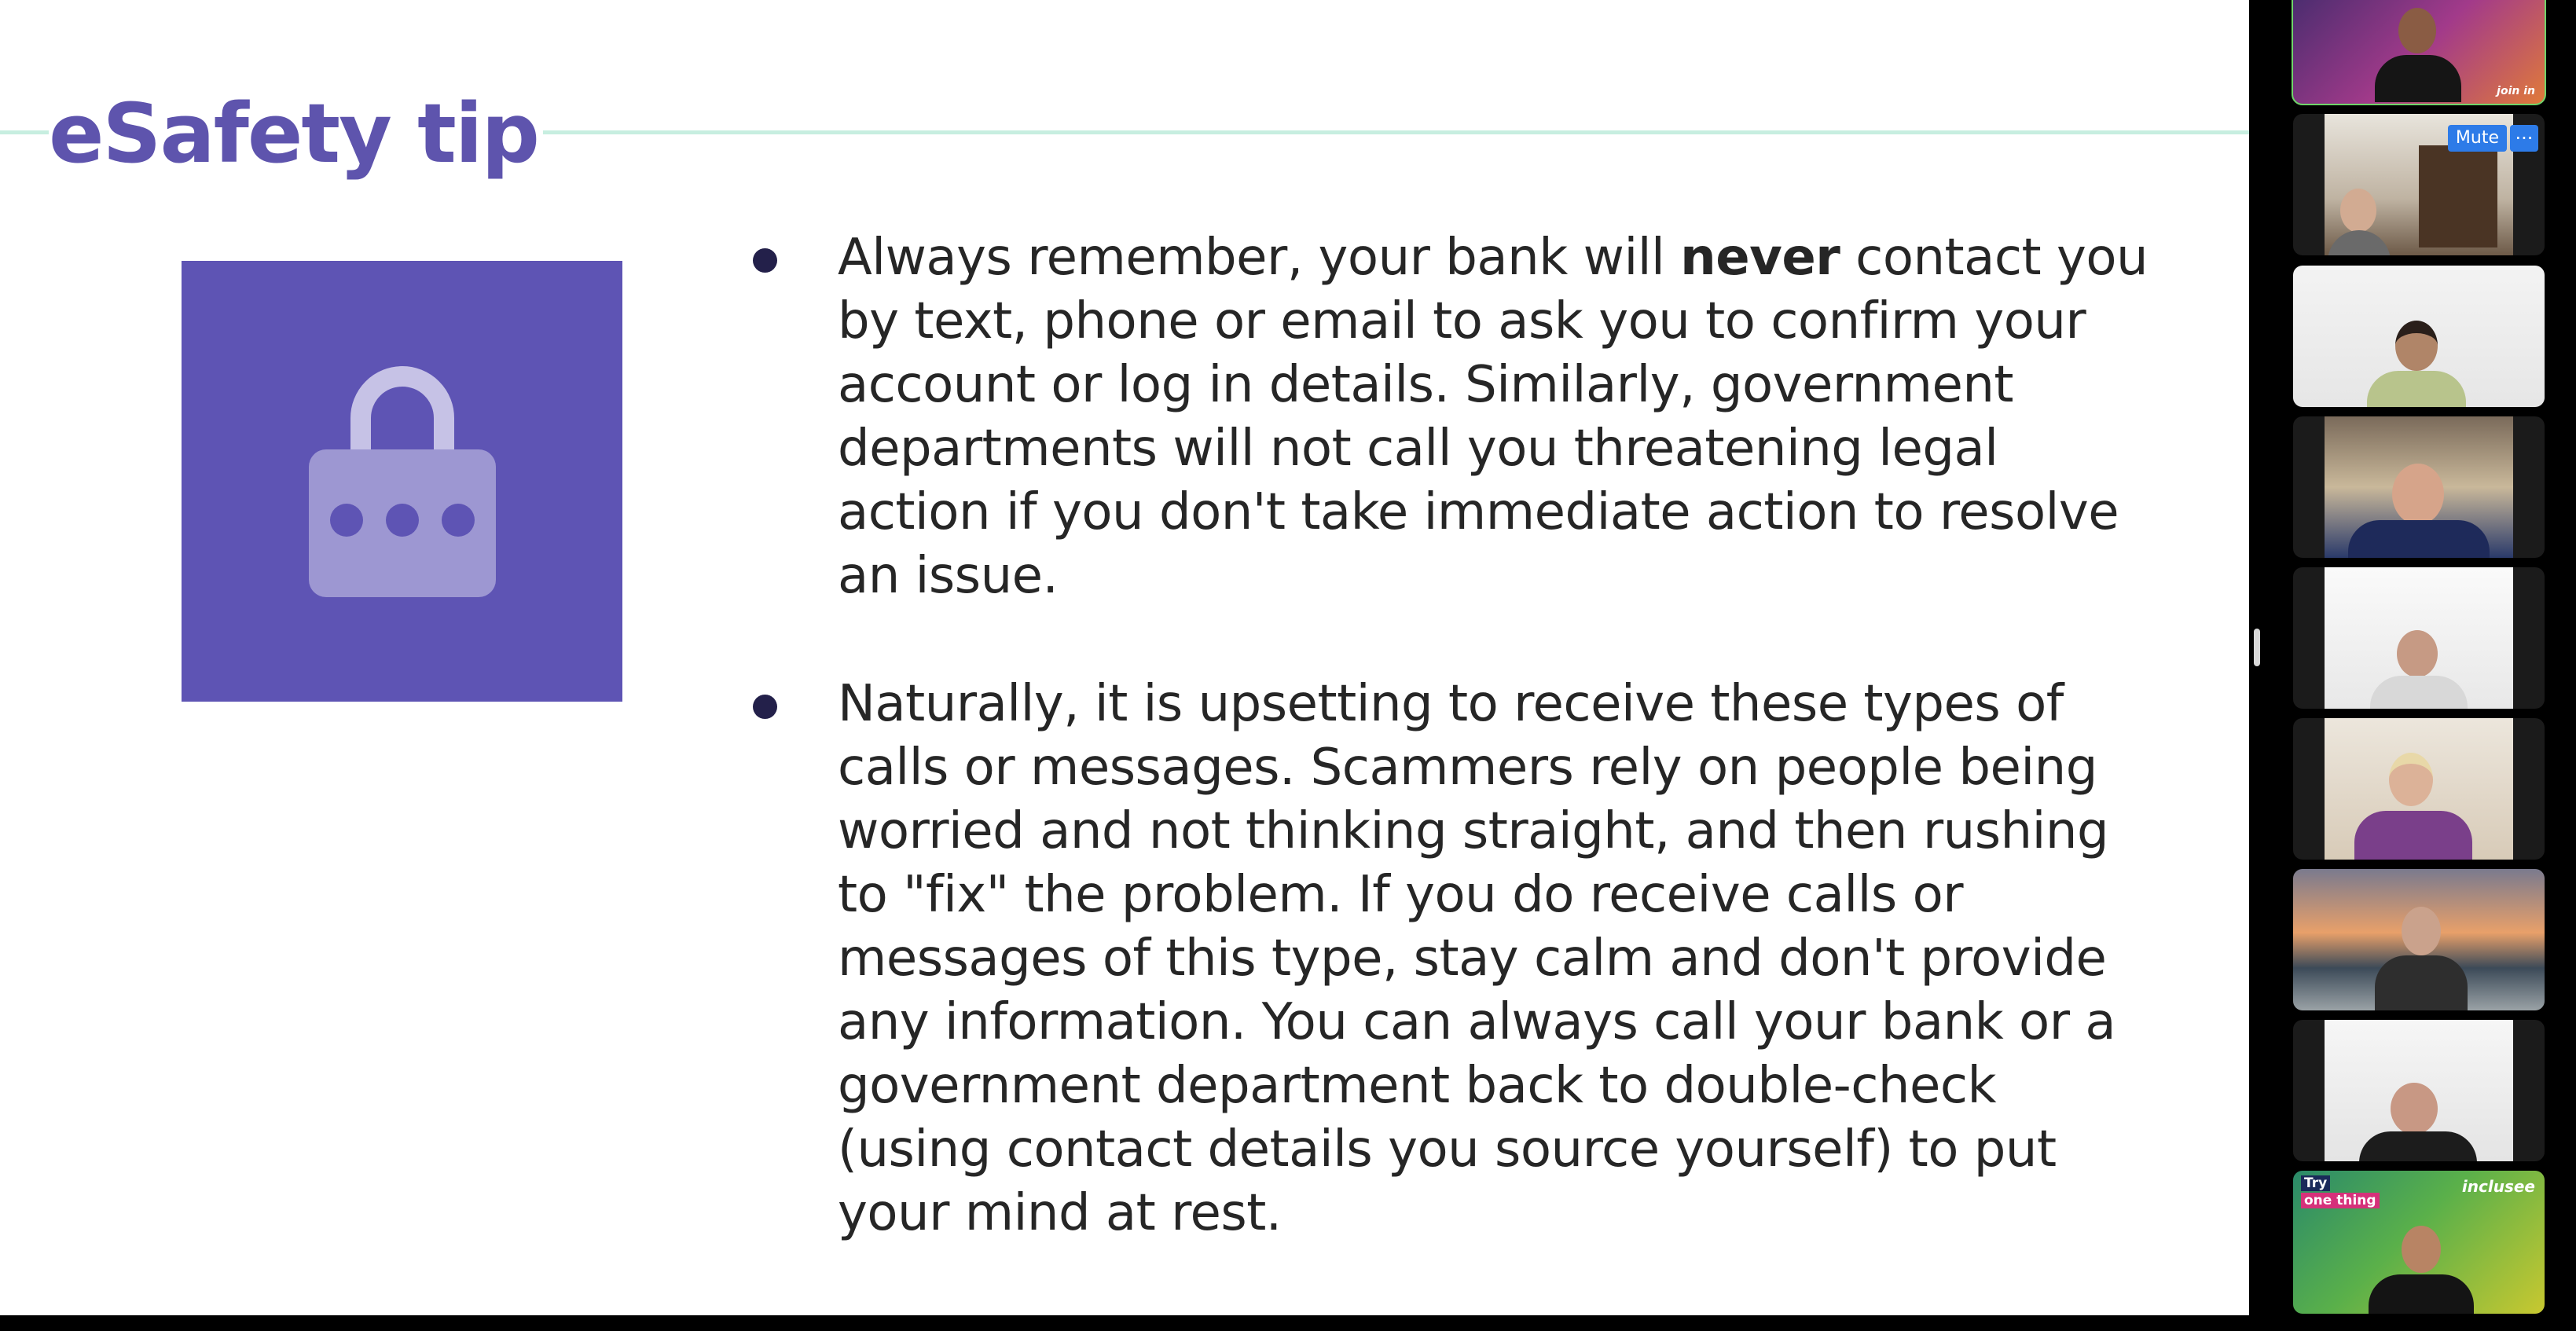 The height and width of the screenshot is (1331, 2576). Describe the element at coordinates (2516, 91) in the screenshot. I see `brand-watermark: join in` at that location.